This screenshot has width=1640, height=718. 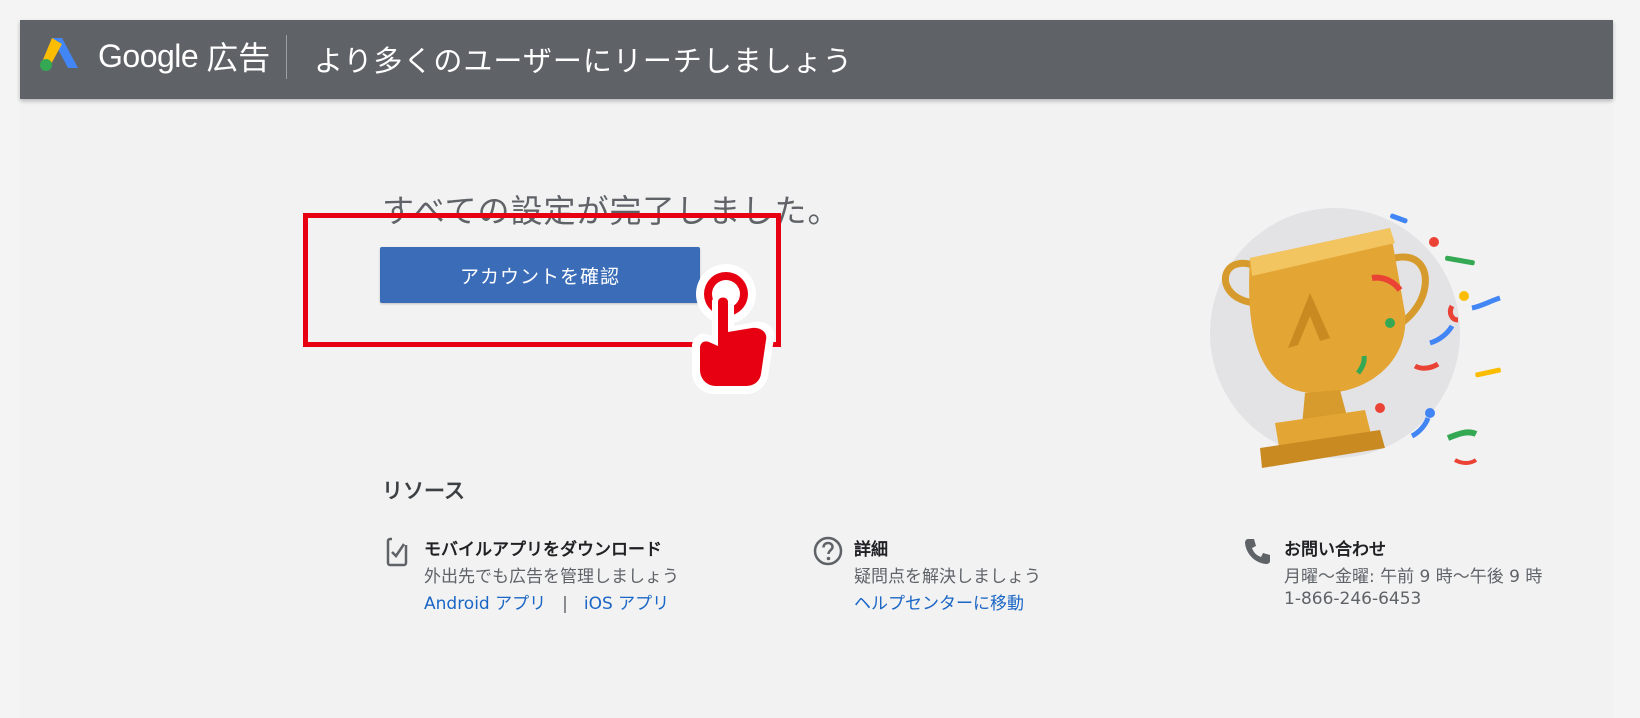 What do you see at coordinates (871, 550) in the screenshot?
I see `resource-details-title: 詳細` at bounding box center [871, 550].